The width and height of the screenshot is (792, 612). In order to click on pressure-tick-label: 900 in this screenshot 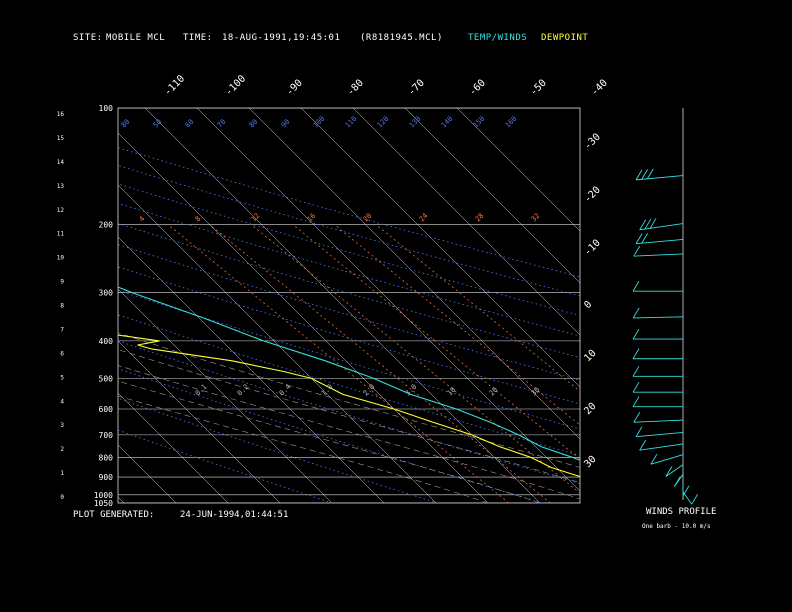, I will do `click(106, 477)`.